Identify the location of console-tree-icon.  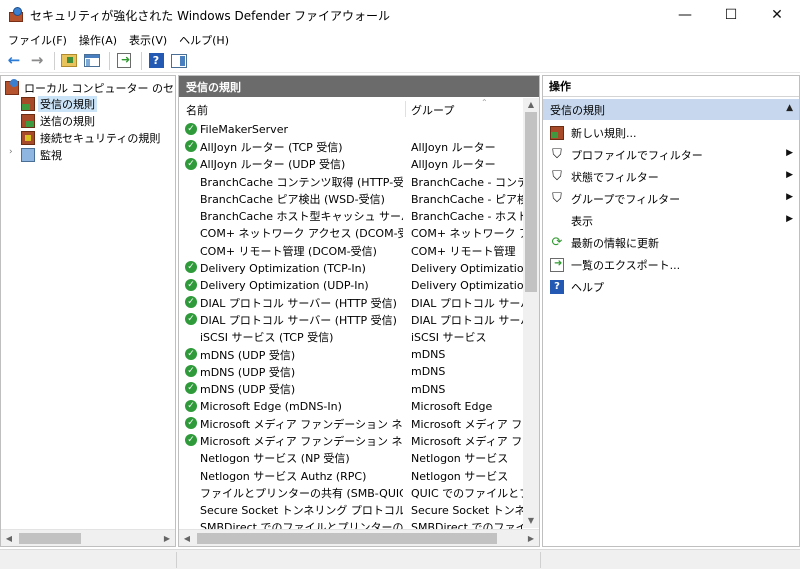
(92, 60).